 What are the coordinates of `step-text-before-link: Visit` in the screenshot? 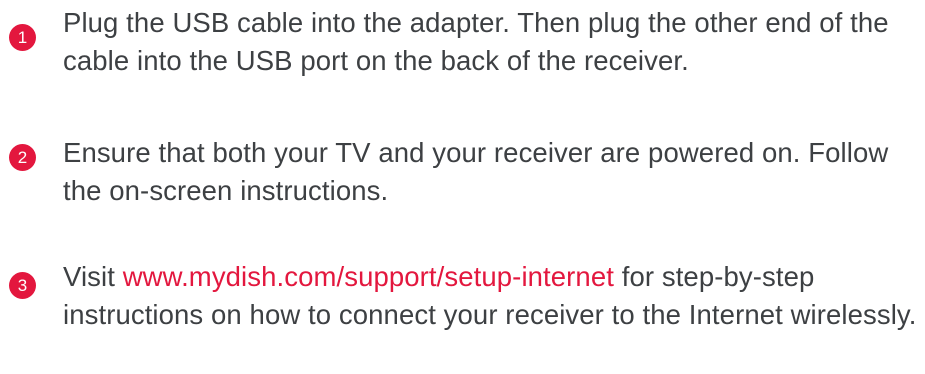 It's located at (93, 276).